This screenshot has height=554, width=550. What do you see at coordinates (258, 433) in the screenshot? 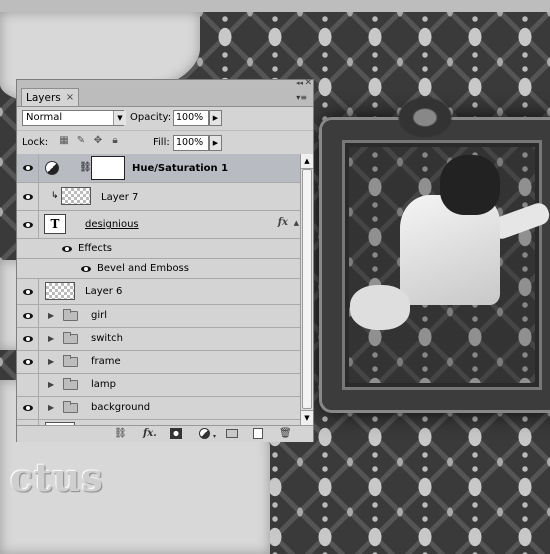
I see `new-layer-icon` at bounding box center [258, 433].